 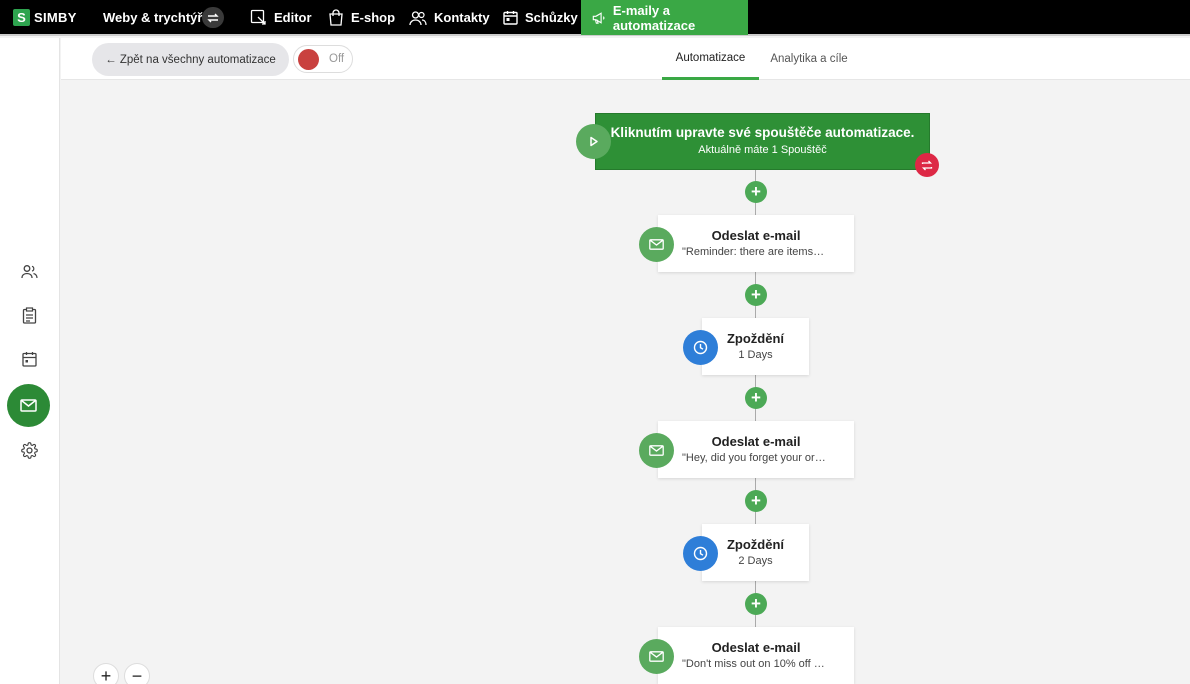 I want to click on back-to-automations-button: ← Zpět na všechny automatizace, so click(x=190, y=59).